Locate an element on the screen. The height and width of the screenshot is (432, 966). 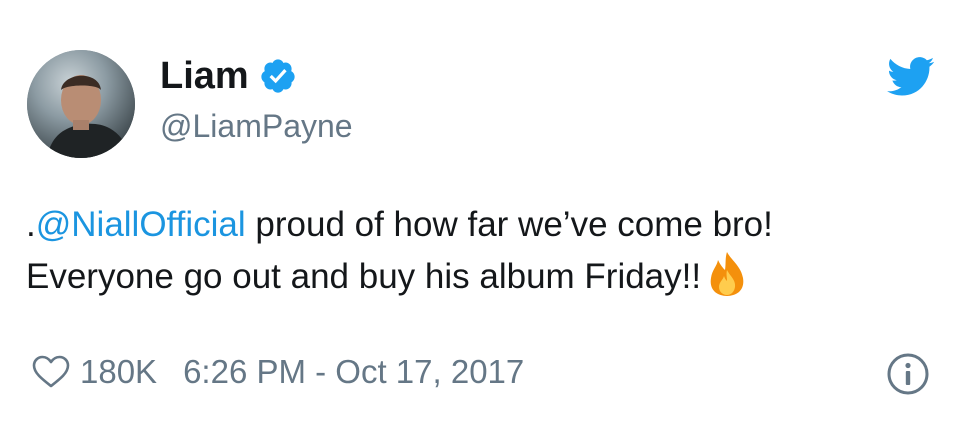
like-count: 180K is located at coordinates (119, 371).